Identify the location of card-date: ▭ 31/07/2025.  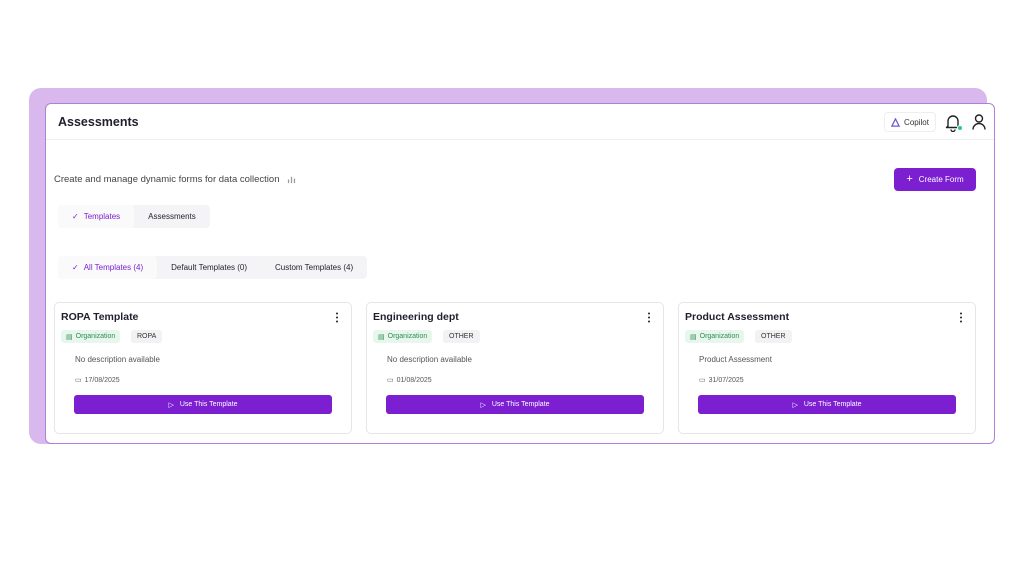
(721, 380).